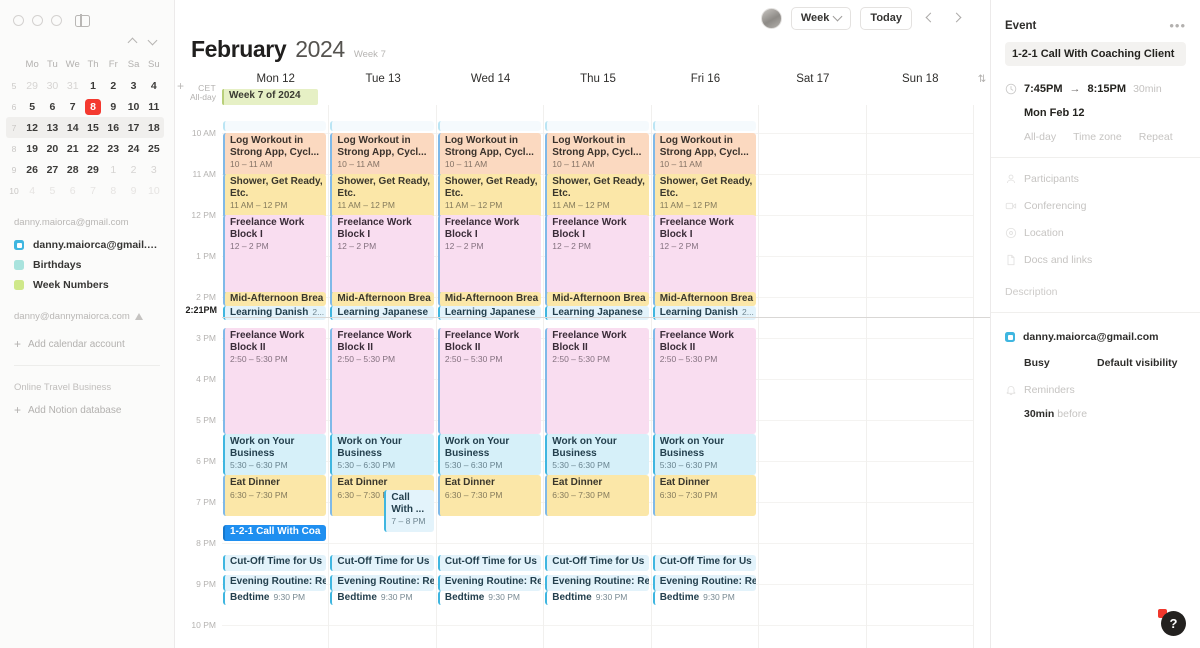  I want to click on mini-calendar-day: 8, so click(113, 191).